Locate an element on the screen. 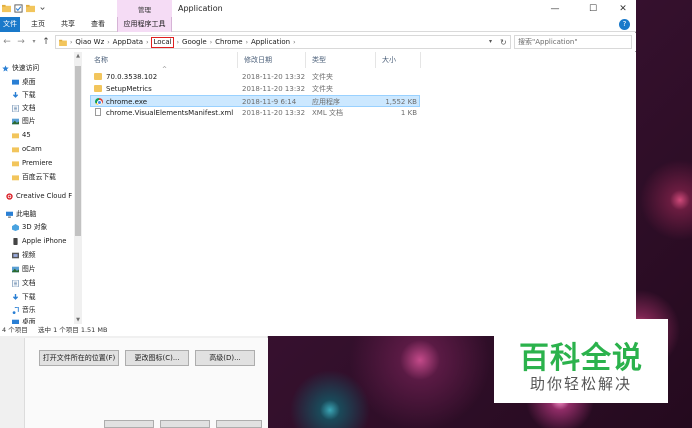 The width and height of the screenshot is (692, 428). column-header-size: 大小 is located at coordinates (398, 60).